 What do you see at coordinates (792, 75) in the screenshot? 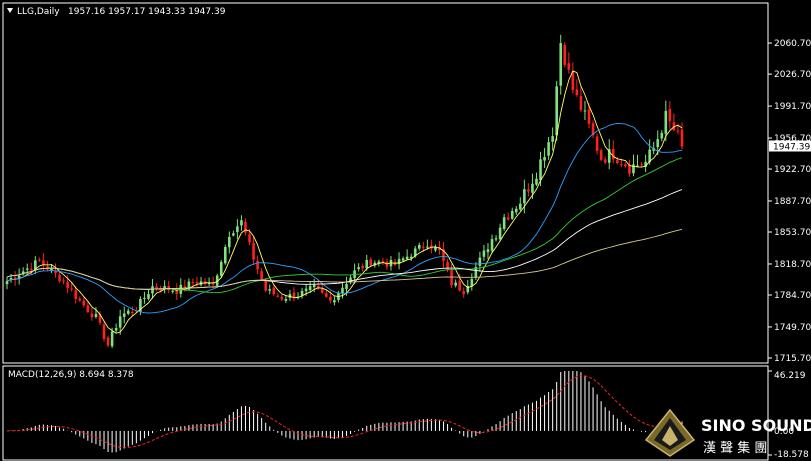
I see `price-tick-label: 2026.70` at bounding box center [792, 75].